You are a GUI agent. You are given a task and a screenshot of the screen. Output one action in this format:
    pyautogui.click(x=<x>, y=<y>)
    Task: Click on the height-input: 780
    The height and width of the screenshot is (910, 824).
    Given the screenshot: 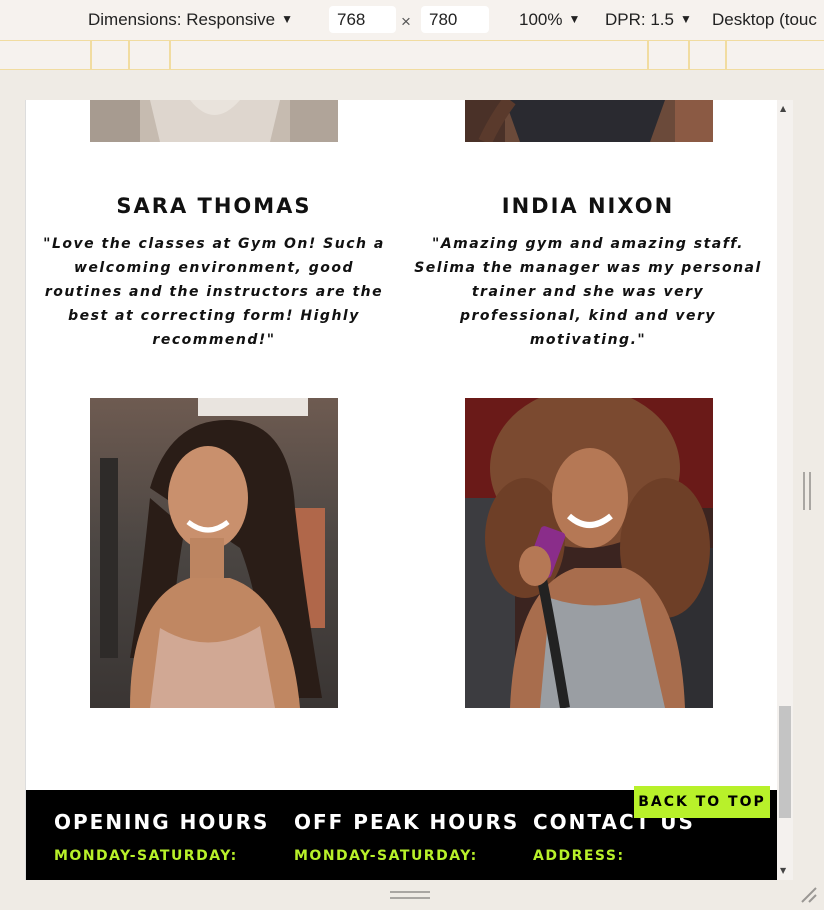 What is the action you would take?
    pyautogui.click(x=455, y=19)
    